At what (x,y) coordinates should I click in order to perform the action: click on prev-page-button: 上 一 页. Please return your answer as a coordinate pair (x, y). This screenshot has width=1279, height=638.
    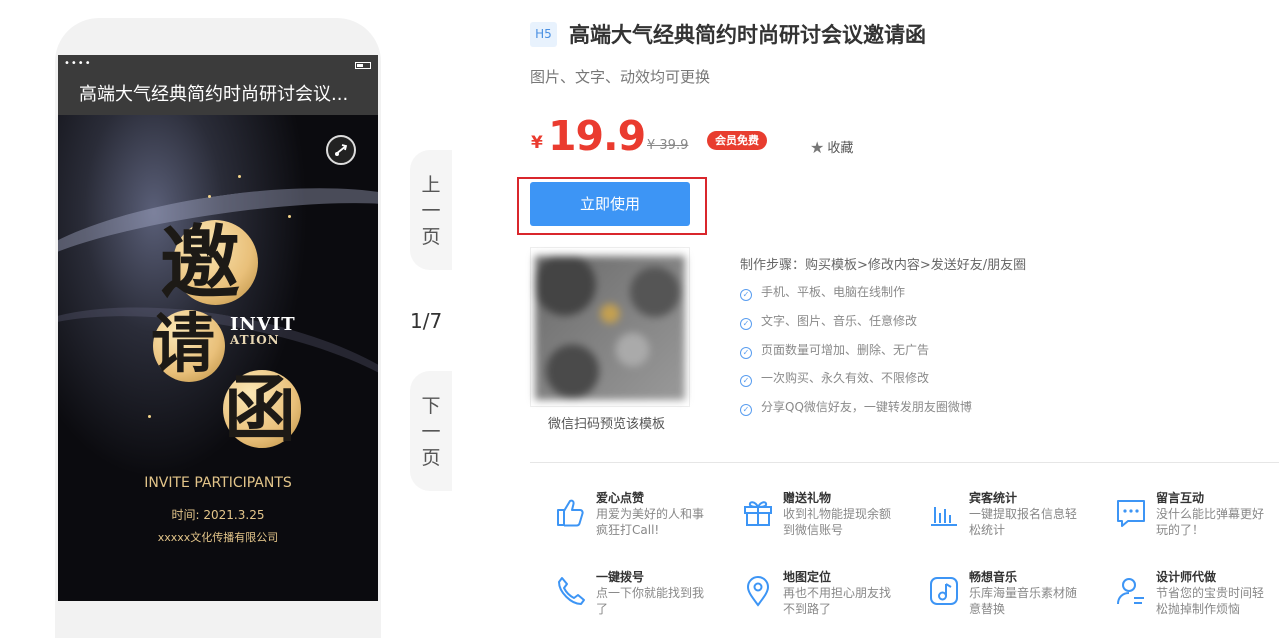
    Looking at the image, I should click on (431, 210).